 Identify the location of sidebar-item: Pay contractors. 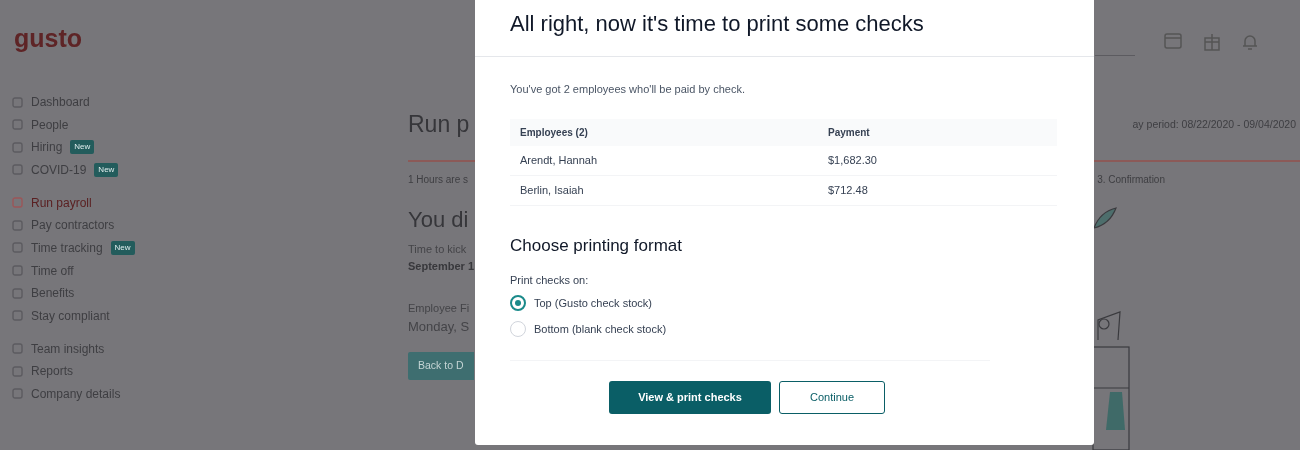
(73, 225).